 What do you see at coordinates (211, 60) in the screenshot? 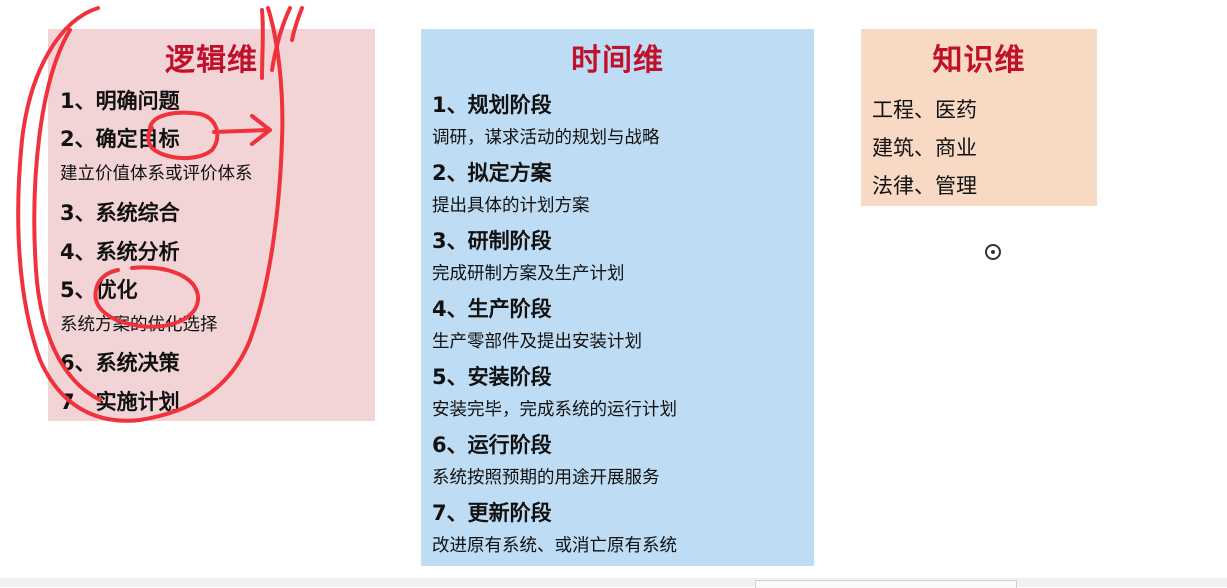
I see `logic-panel-title: 逻辑维` at bounding box center [211, 60].